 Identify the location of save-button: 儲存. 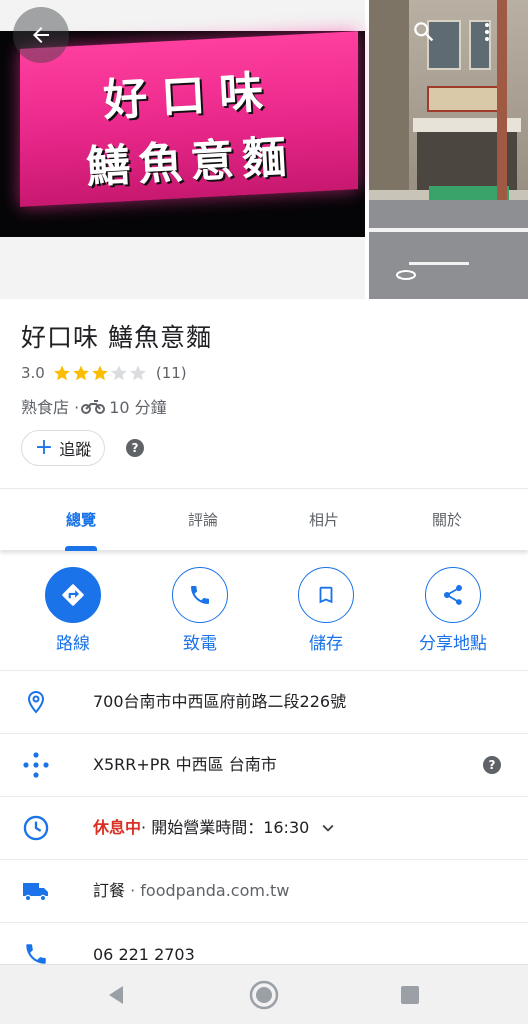
(326, 612).